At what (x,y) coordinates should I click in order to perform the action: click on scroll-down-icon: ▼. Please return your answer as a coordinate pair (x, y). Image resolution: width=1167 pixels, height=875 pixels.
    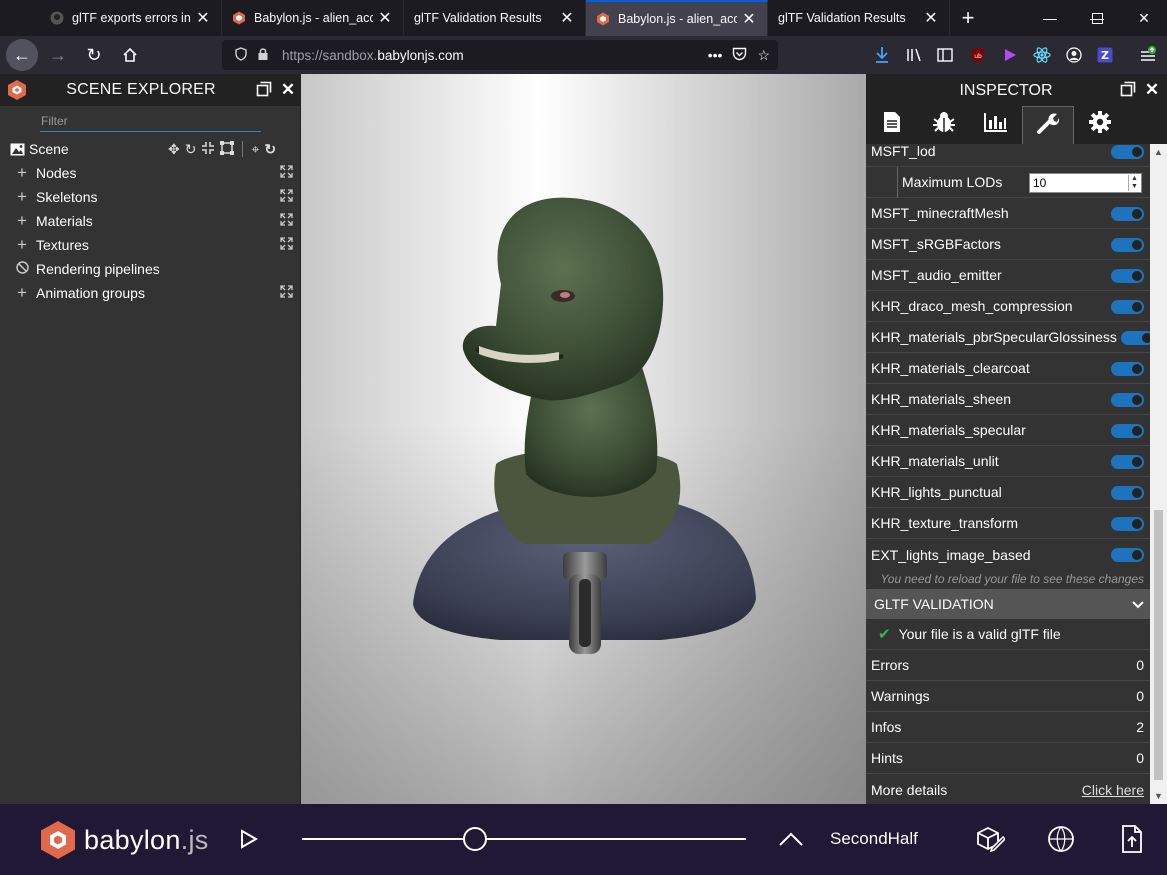
    Looking at the image, I should click on (1158, 796).